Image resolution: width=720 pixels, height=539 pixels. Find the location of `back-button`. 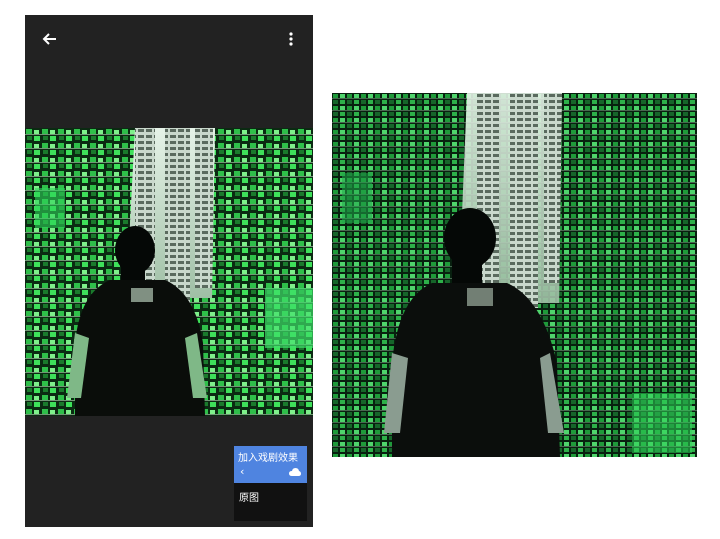

back-button is located at coordinates (49, 39).